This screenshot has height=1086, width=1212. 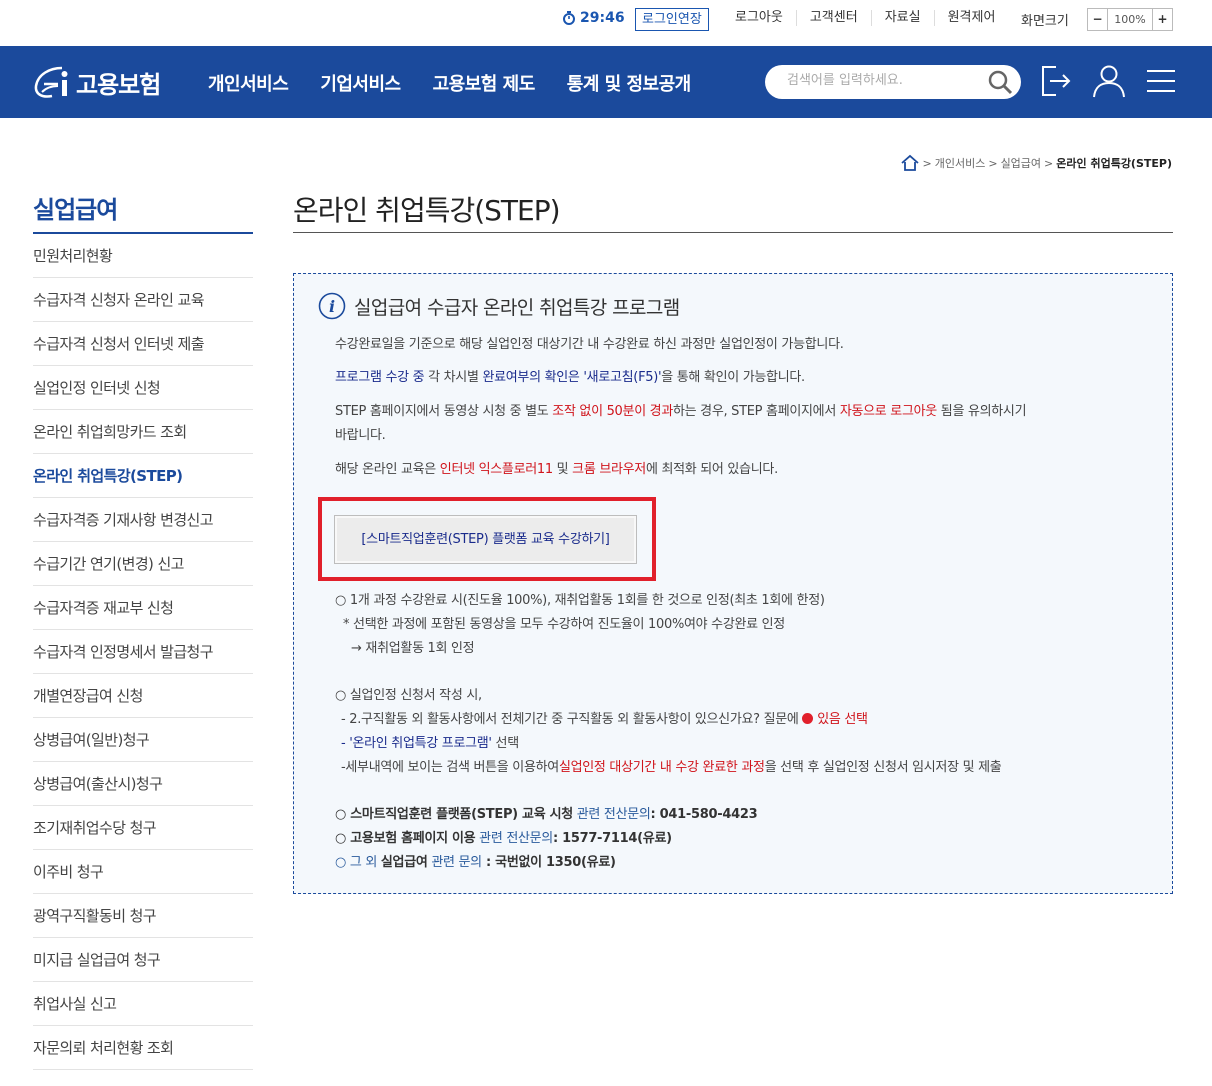 I want to click on search-box, so click(x=893, y=82).